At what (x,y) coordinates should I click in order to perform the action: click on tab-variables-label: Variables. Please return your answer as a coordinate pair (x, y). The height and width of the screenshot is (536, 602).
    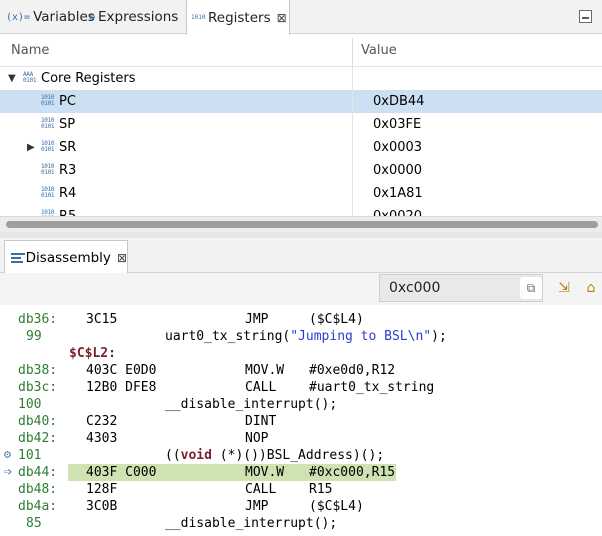
    Looking at the image, I should click on (64, 17).